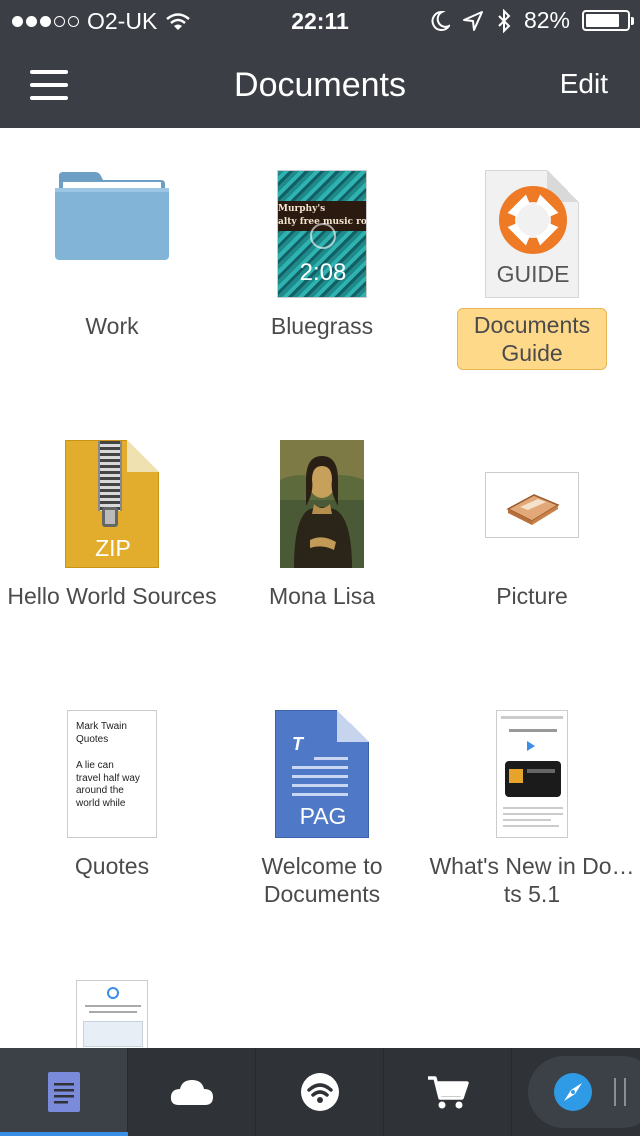 This screenshot has height=1136, width=640. What do you see at coordinates (322, 504) in the screenshot?
I see `mona-lisa-thumbnail` at bounding box center [322, 504].